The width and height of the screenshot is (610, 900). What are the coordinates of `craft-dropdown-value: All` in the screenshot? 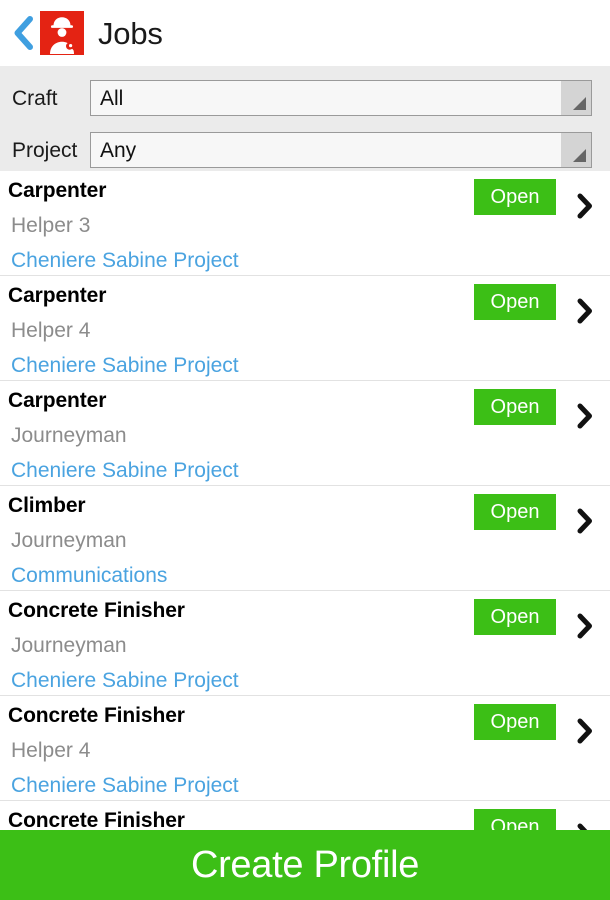 It's located at (112, 98).